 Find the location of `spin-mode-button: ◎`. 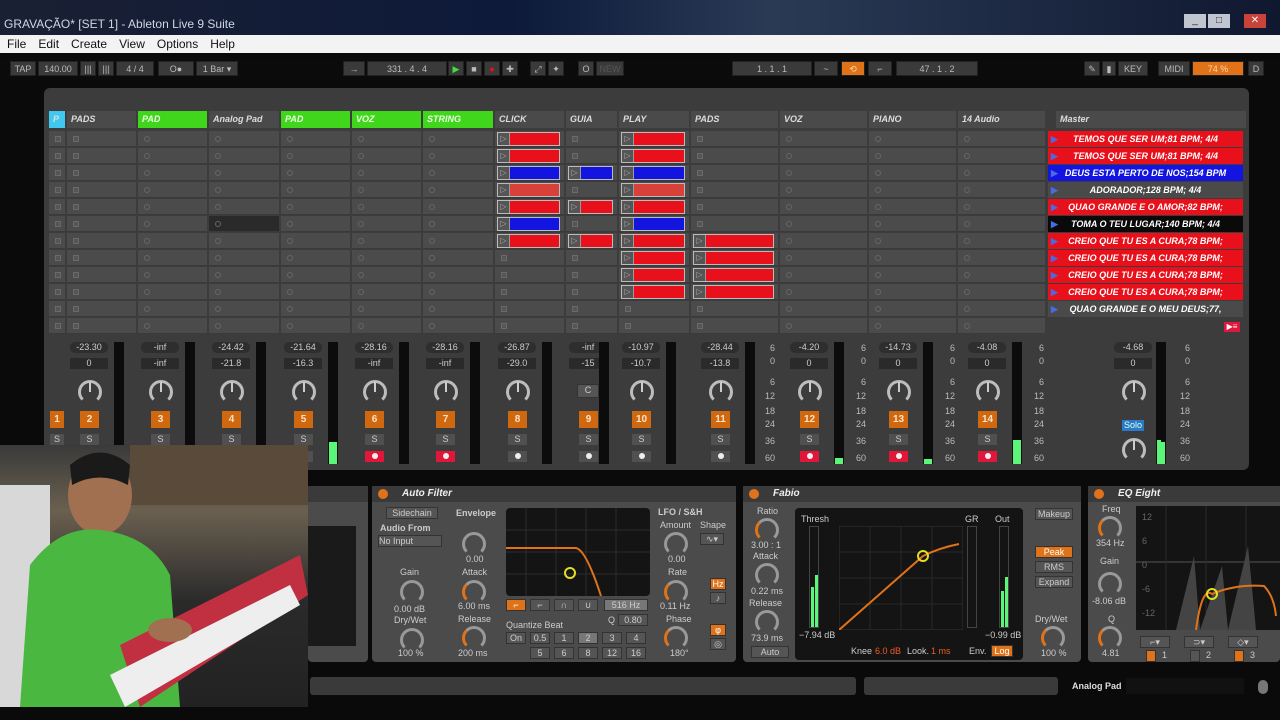

spin-mode-button: ◎ is located at coordinates (718, 644).